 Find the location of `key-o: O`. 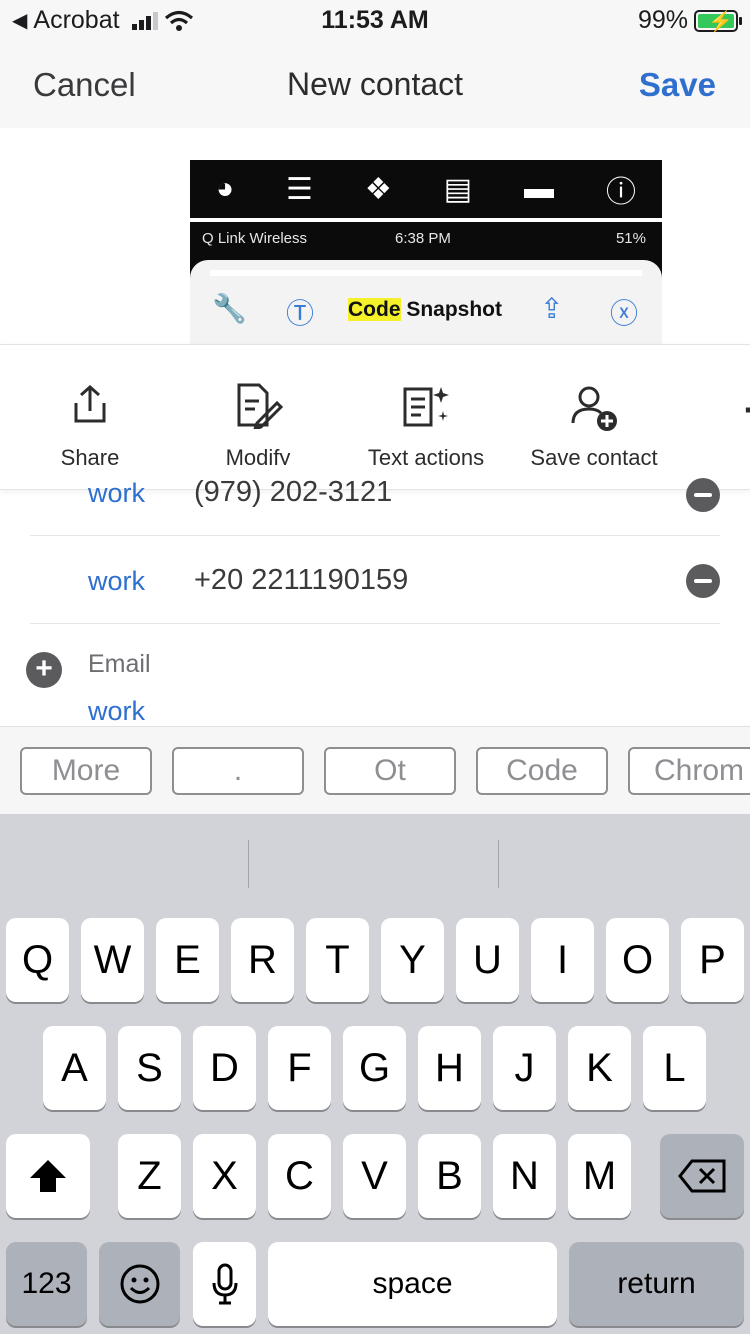

key-o: O is located at coordinates (637, 960).